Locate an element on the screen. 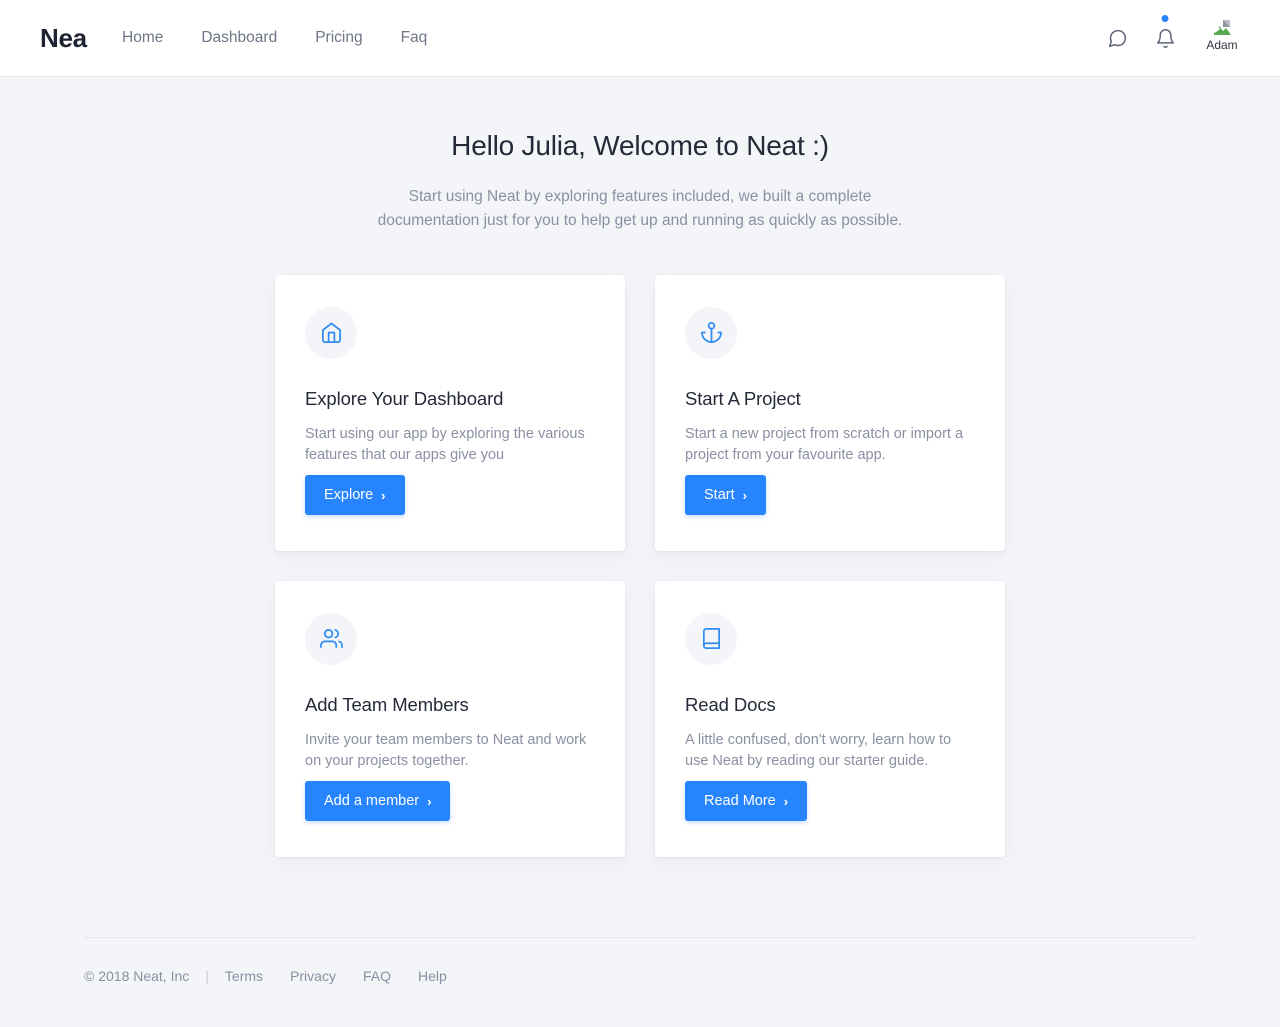 The width and height of the screenshot is (1280, 1027). button-label: Explore is located at coordinates (349, 494).